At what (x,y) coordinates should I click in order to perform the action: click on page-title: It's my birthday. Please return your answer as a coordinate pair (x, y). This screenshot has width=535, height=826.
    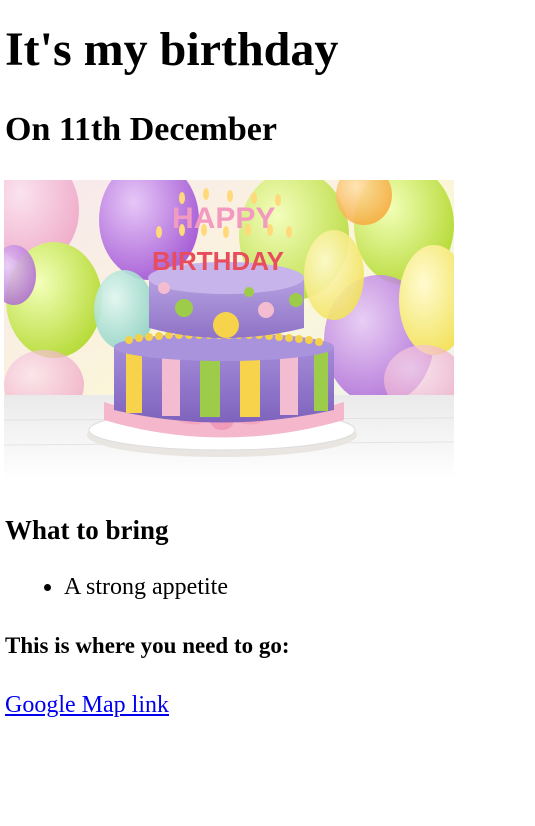
    Looking at the image, I should click on (172, 49).